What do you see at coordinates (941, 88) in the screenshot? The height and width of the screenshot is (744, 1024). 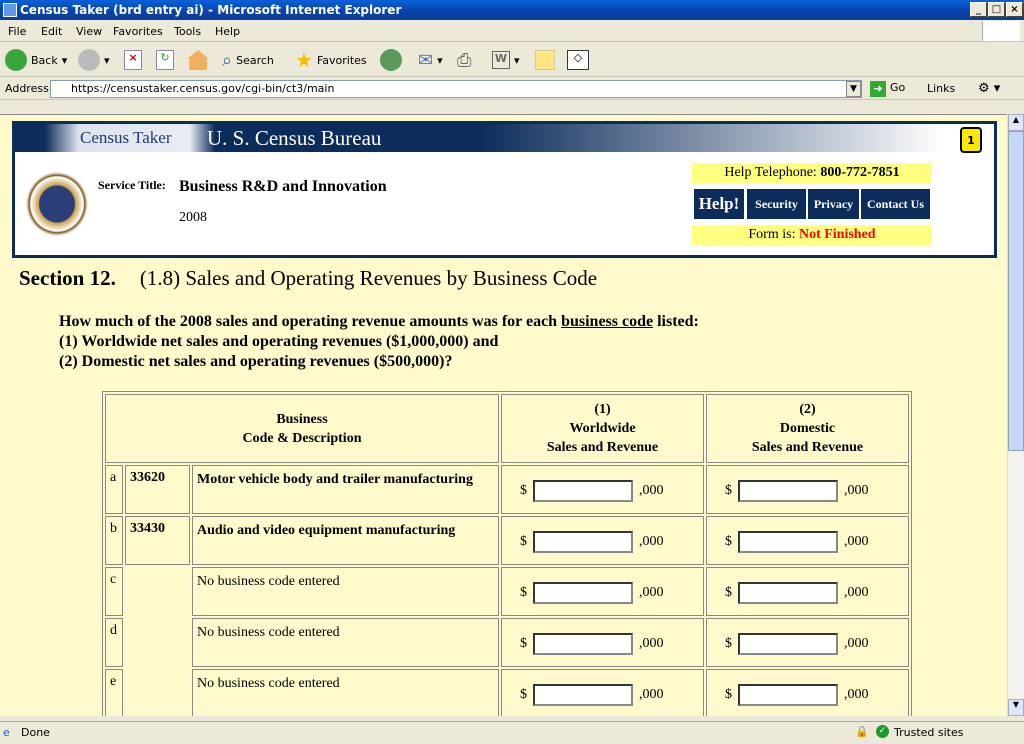 I see `links-button: Links` at bounding box center [941, 88].